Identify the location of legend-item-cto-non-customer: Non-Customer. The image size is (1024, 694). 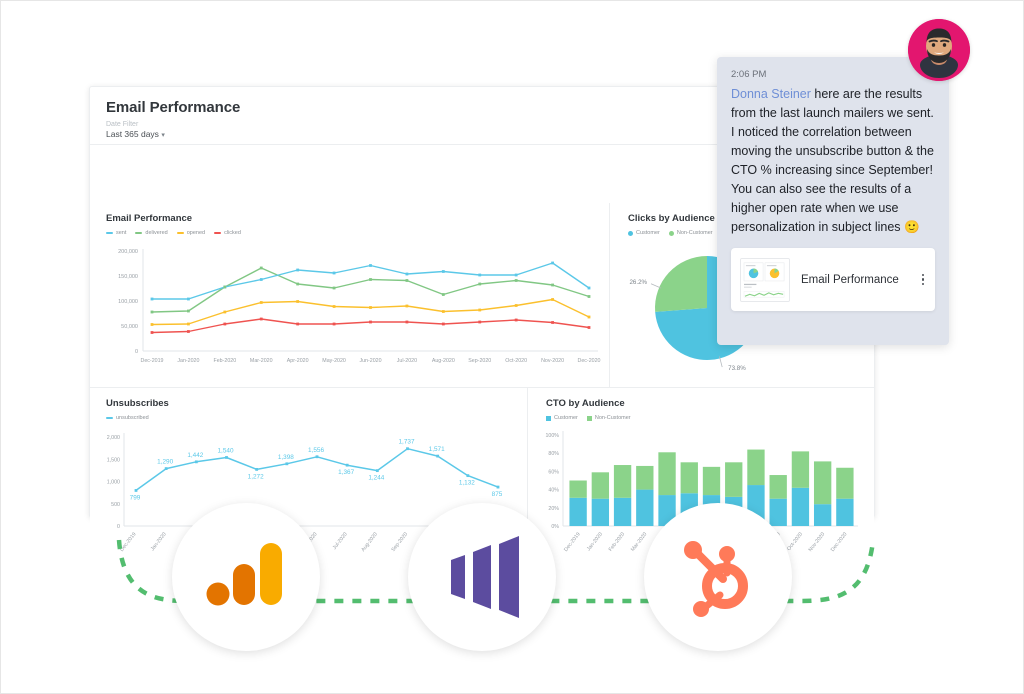
(608, 418).